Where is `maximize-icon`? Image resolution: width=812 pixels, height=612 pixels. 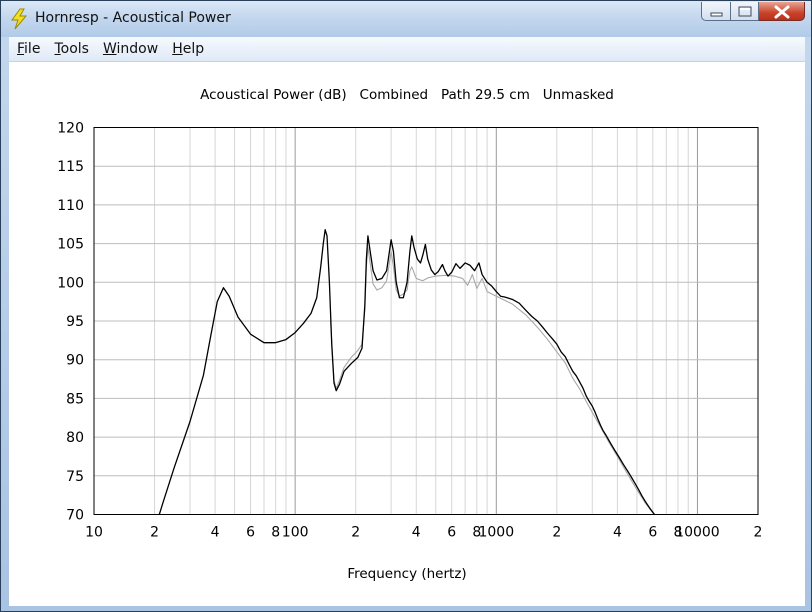 maximize-icon is located at coordinates (745, 11).